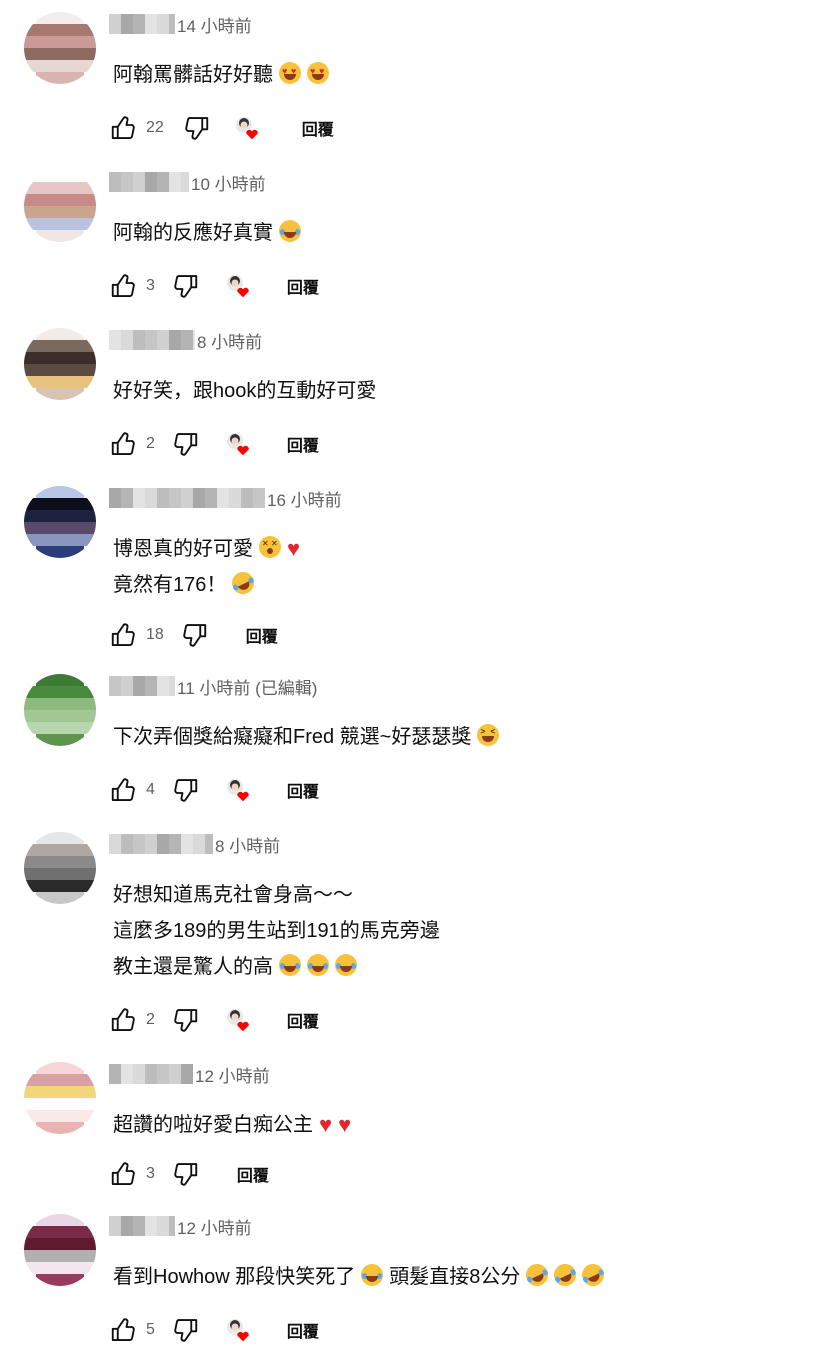 This screenshot has height=1366, width=828. What do you see at coordinates (247, 686) in the screenshot?
I see `comment-time: 11 小時前 (已編輯)` at bounding box center [247, 686].